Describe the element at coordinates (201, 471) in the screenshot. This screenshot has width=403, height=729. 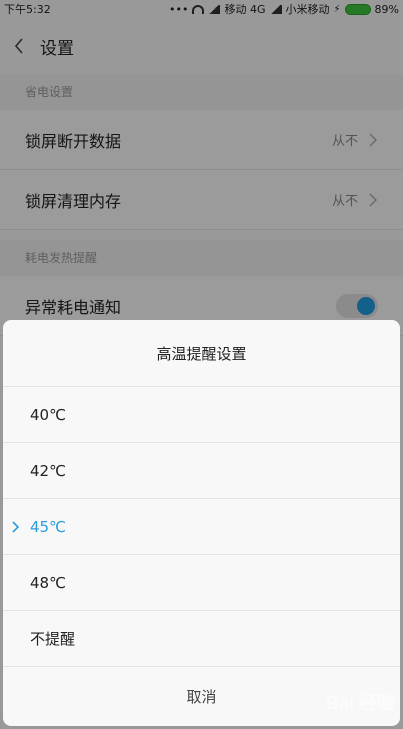
I see `option-42: 42℃` at that location.